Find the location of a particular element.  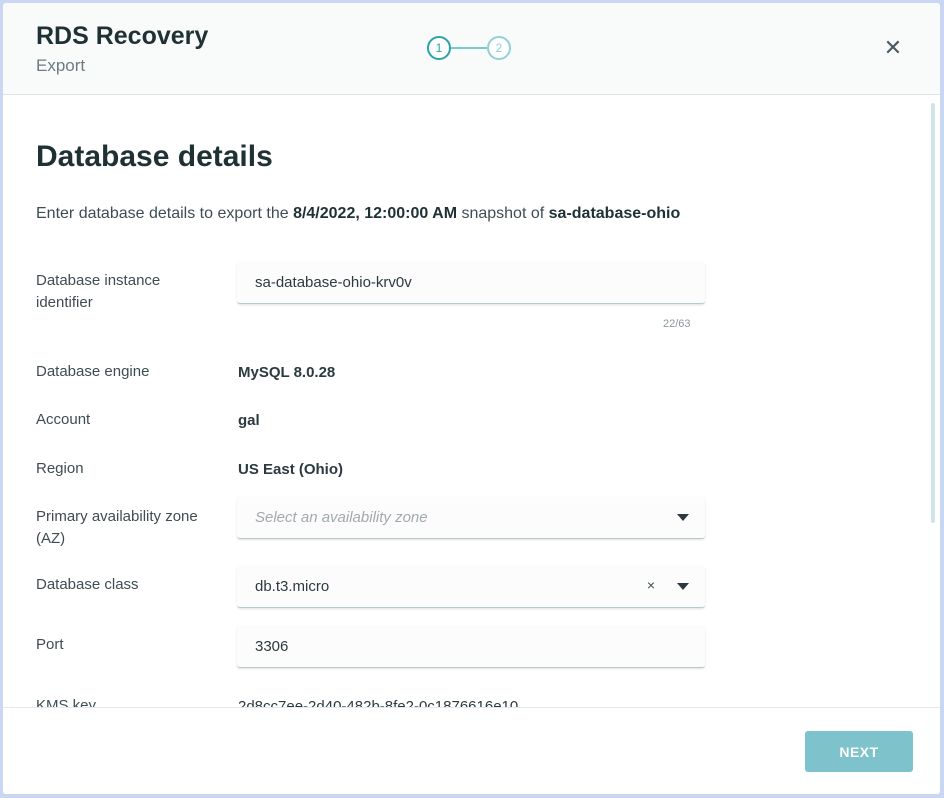

instance-identifier-label: Database instance identifier is located at coordinates (98, 291).